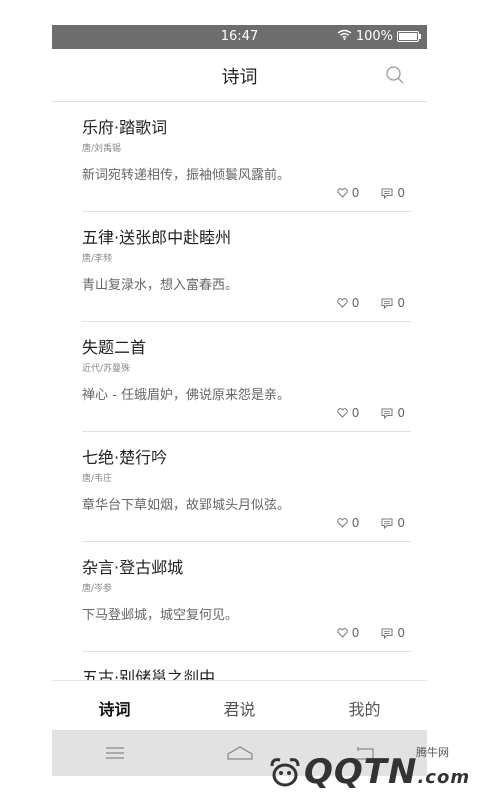 Image resolution: width=480 pixels, height=800 pixels. What do you see at coordinates (186, 395) in the screenshot?
I see `poem-line: 禅心 - 任蛾眉妒，佛说原来怨是亲。` at bounding box center [186, 395].